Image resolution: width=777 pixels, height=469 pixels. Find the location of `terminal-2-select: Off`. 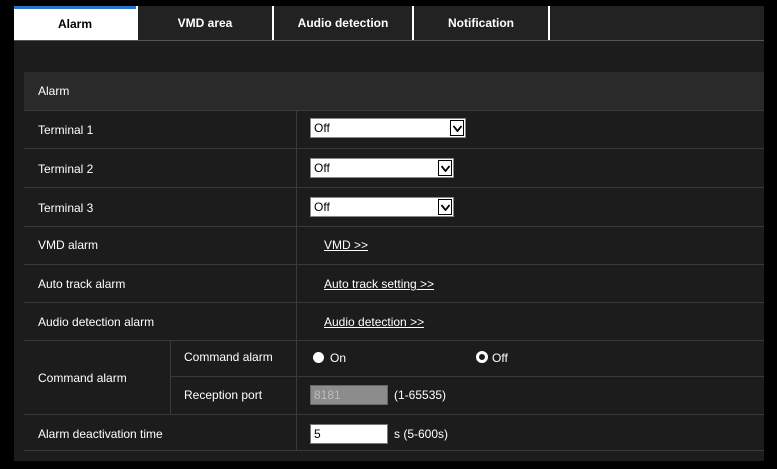

terminal-2-select: Off is located at coordinates (382, 168).